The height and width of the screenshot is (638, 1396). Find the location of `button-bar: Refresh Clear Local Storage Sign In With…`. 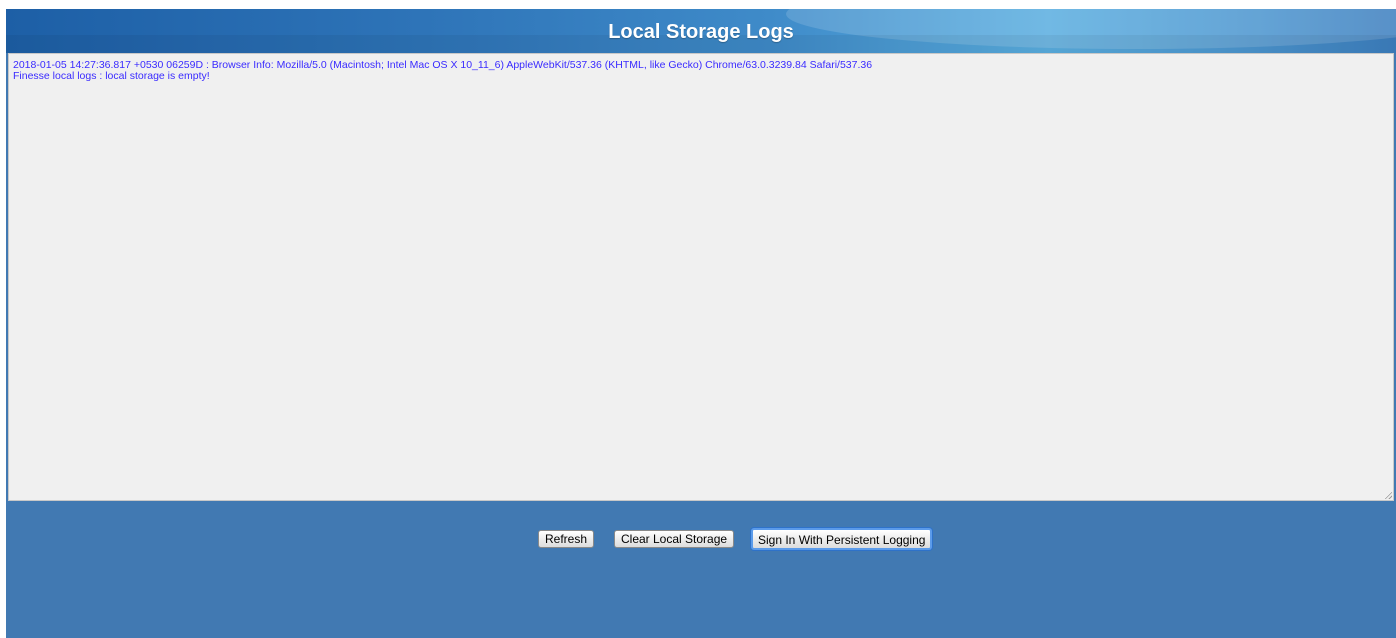

button-bar: Refresh Clear Local Storage Sign In With… is located at coordinates (701, 540).